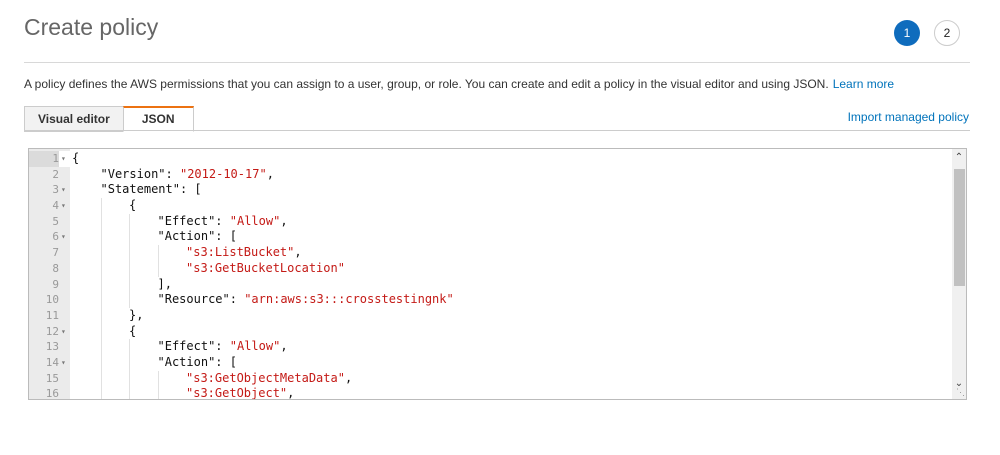 The width and height of the screenshot is (1000, 455). Describe the element at coordinates (491, 378) in the screenshot. I see `code-line: 15 "s3:GetObjectMetaData",` at that location.